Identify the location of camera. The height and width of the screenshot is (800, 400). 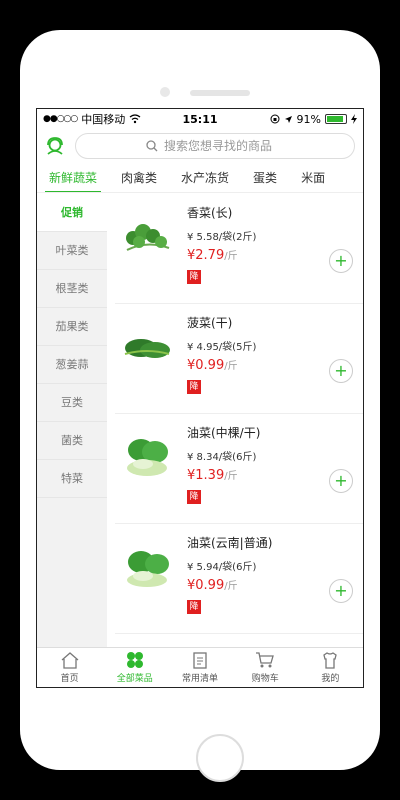
(165, 92).